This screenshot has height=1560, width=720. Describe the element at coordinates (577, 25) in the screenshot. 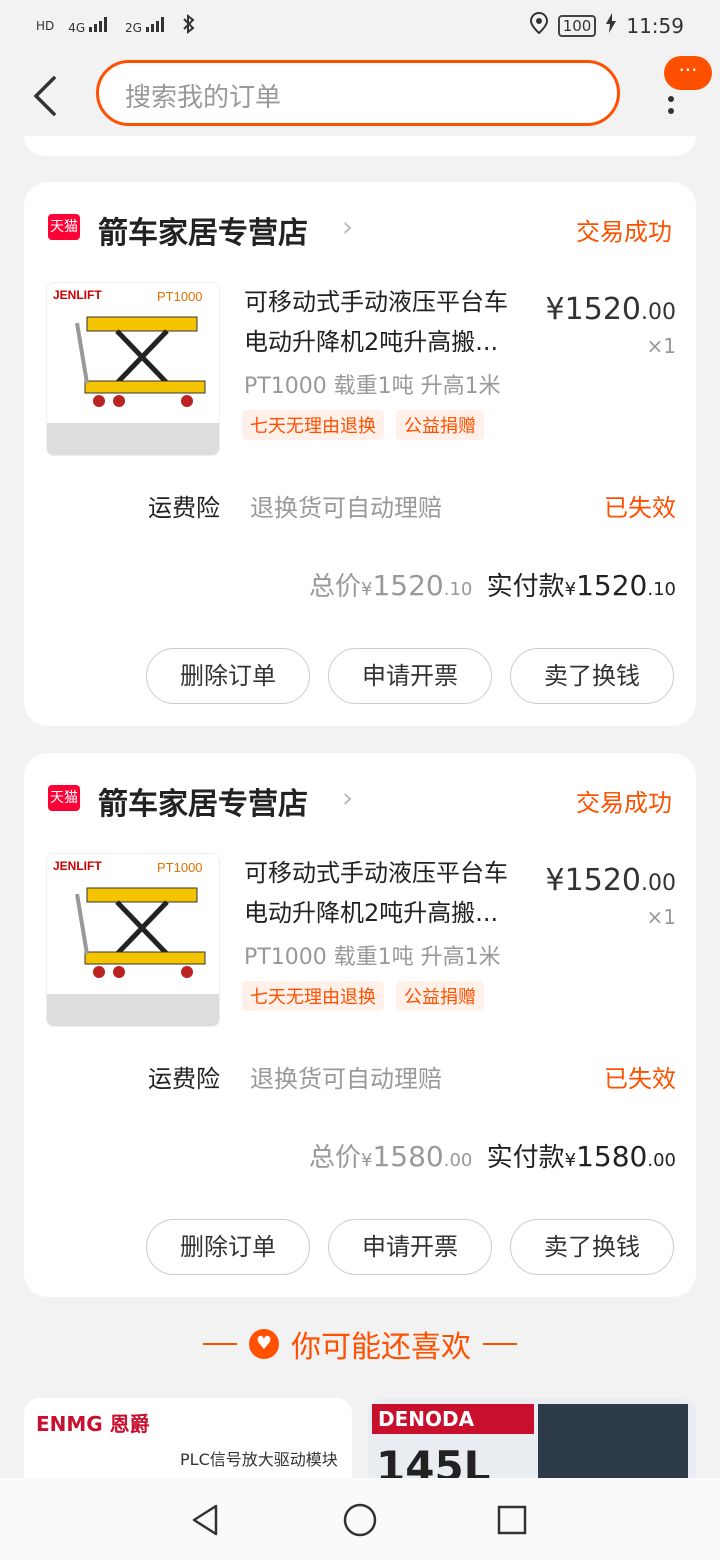

I see `battery-indicator: 100` at that location.